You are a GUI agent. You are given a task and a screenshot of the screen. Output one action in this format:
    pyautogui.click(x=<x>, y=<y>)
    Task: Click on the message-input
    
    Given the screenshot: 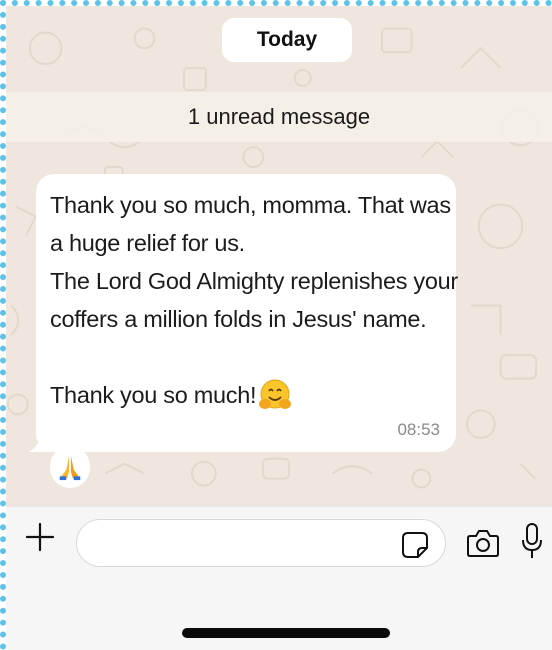 What is the action you would take?
    pyautogui.click(x=261, y=543)
    